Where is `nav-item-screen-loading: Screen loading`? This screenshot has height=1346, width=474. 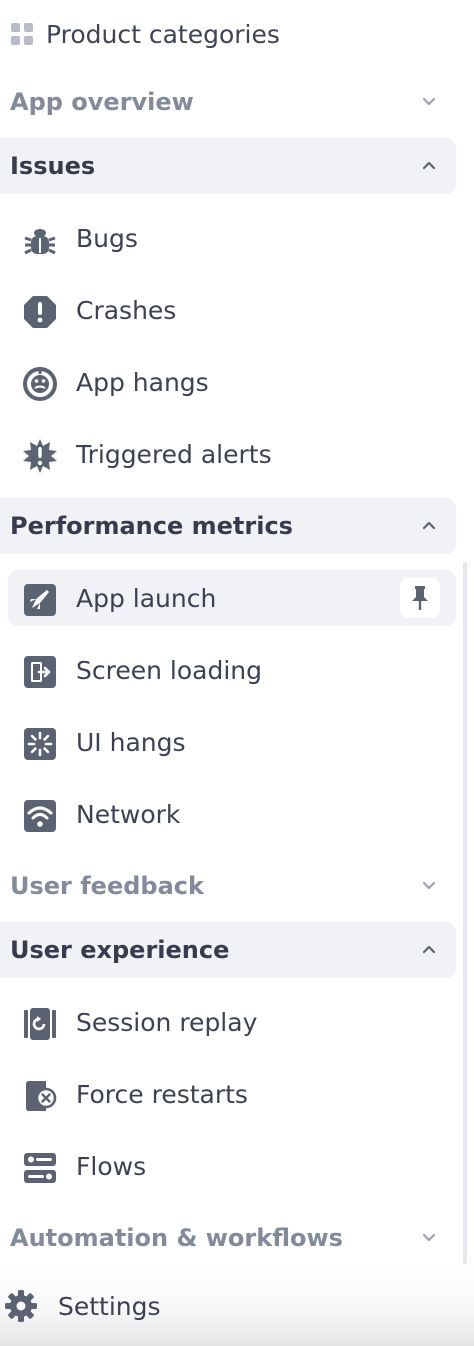
nav-item-screen-loading: Screen loading is located at coordinates (232, 670).